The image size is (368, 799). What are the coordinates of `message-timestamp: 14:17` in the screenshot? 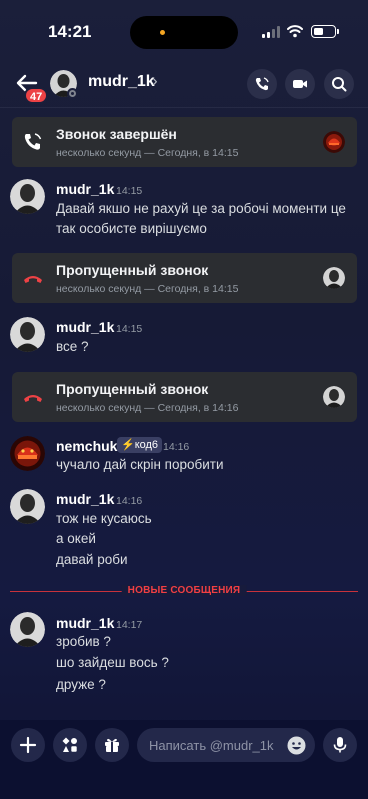 It's located at (129, 625).